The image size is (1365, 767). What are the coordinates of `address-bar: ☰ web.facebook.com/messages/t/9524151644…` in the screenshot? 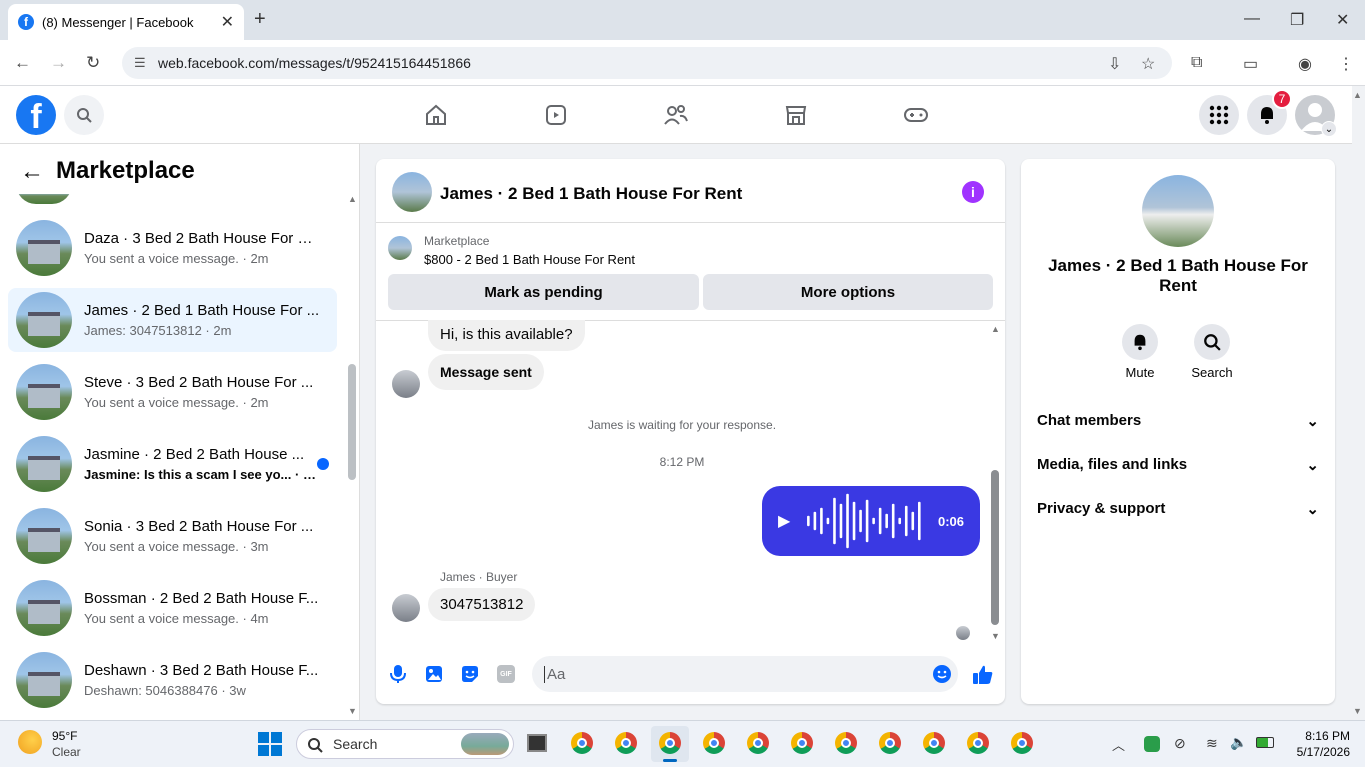 It's located at (647, 63).